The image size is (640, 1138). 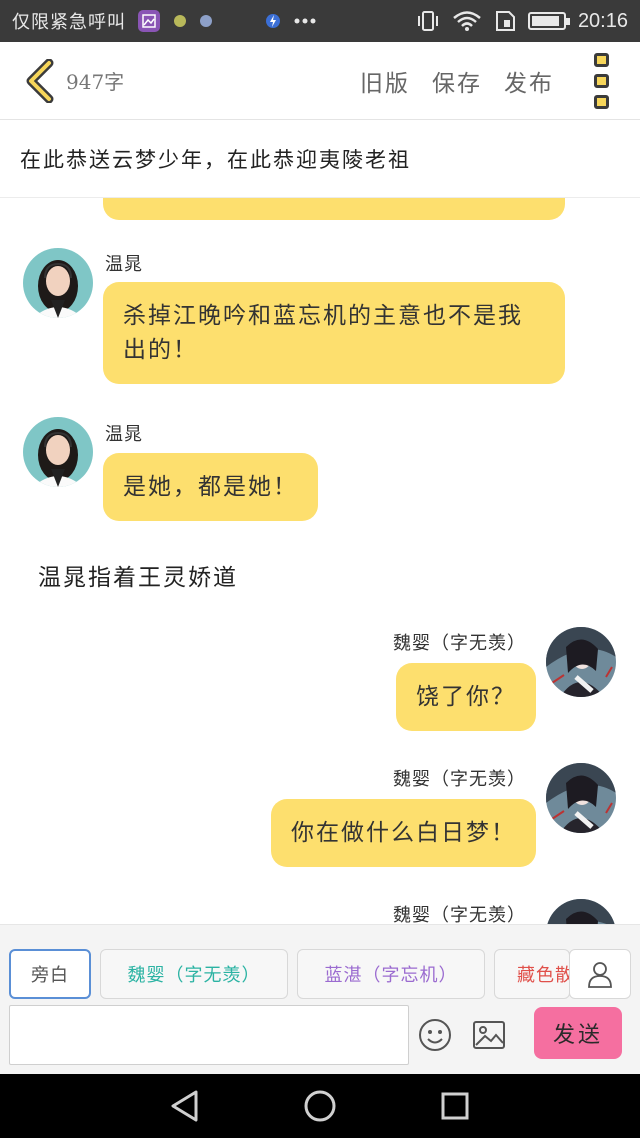 I want to click on settings-dot-icon, so click(x=206, y=21).